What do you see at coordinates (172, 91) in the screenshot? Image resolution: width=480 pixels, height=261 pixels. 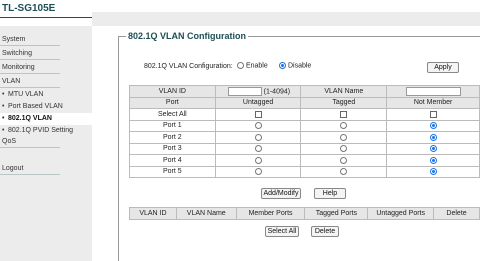 I see `vlan-id-label: VLAN ID` at bounding box center [172, 91].